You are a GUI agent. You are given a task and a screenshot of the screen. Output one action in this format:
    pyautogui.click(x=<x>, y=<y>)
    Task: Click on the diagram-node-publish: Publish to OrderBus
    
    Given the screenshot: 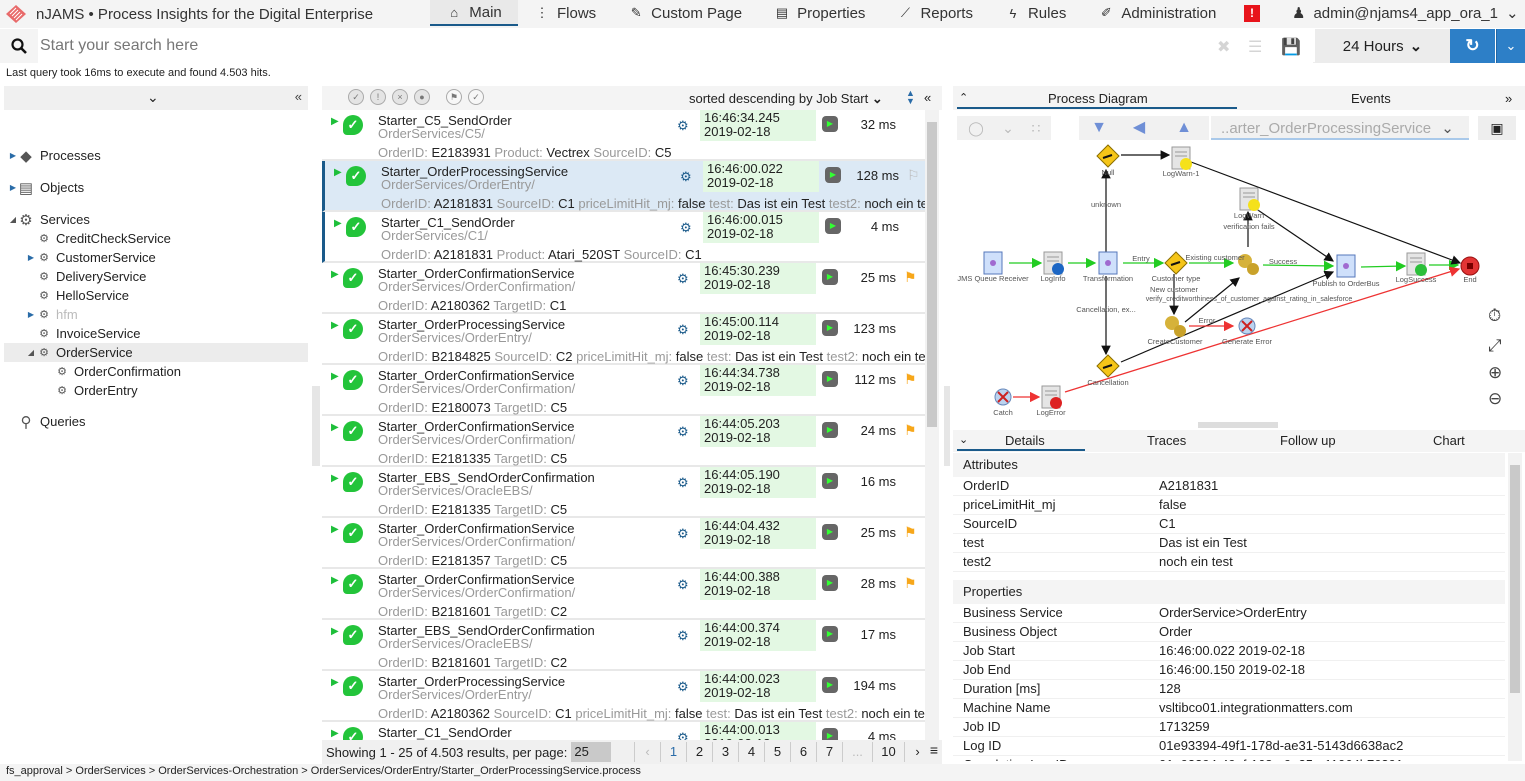 What is the action you would take?
    pyautogui.click(x=1346, y=271)
    